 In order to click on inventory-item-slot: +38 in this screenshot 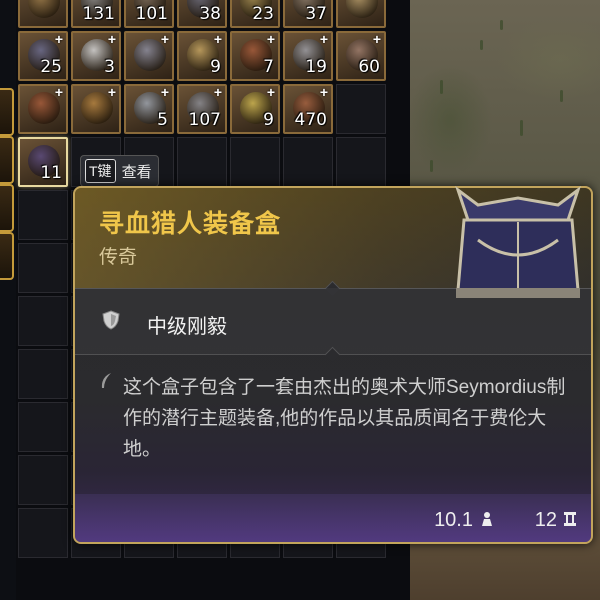, I will do `click(202, 14)`.